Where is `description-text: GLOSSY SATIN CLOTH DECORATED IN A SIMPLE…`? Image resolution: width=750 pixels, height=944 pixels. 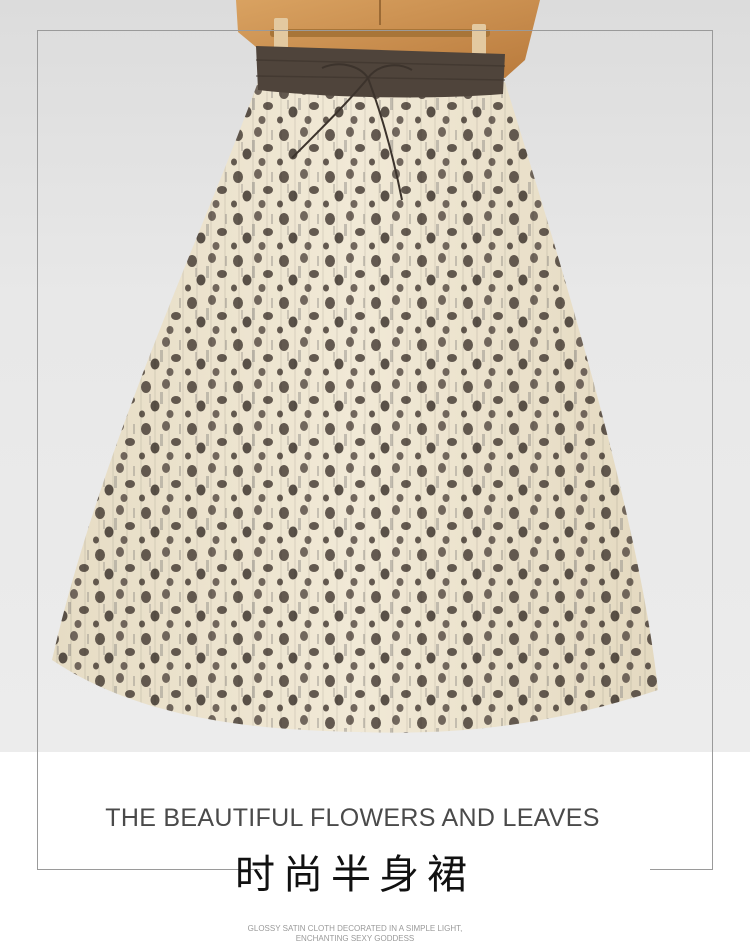
description-text: GLOSSY SATIN CLOTH DECORATED IN A SIMPLE… is located at coordinates (355, 934).